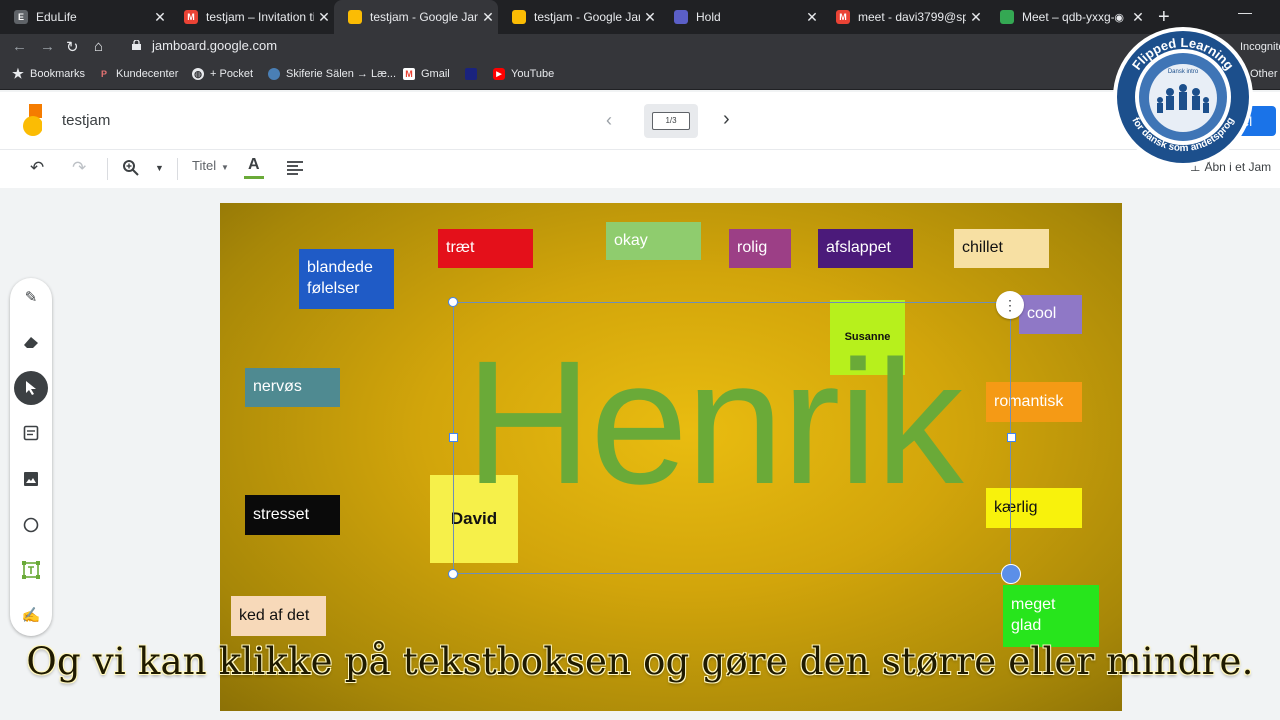 This screenshot has height=720, width=1280. Describe the element at coordinates (21, 17) in the screenshot. I see `edulife-icon: E` at that location.